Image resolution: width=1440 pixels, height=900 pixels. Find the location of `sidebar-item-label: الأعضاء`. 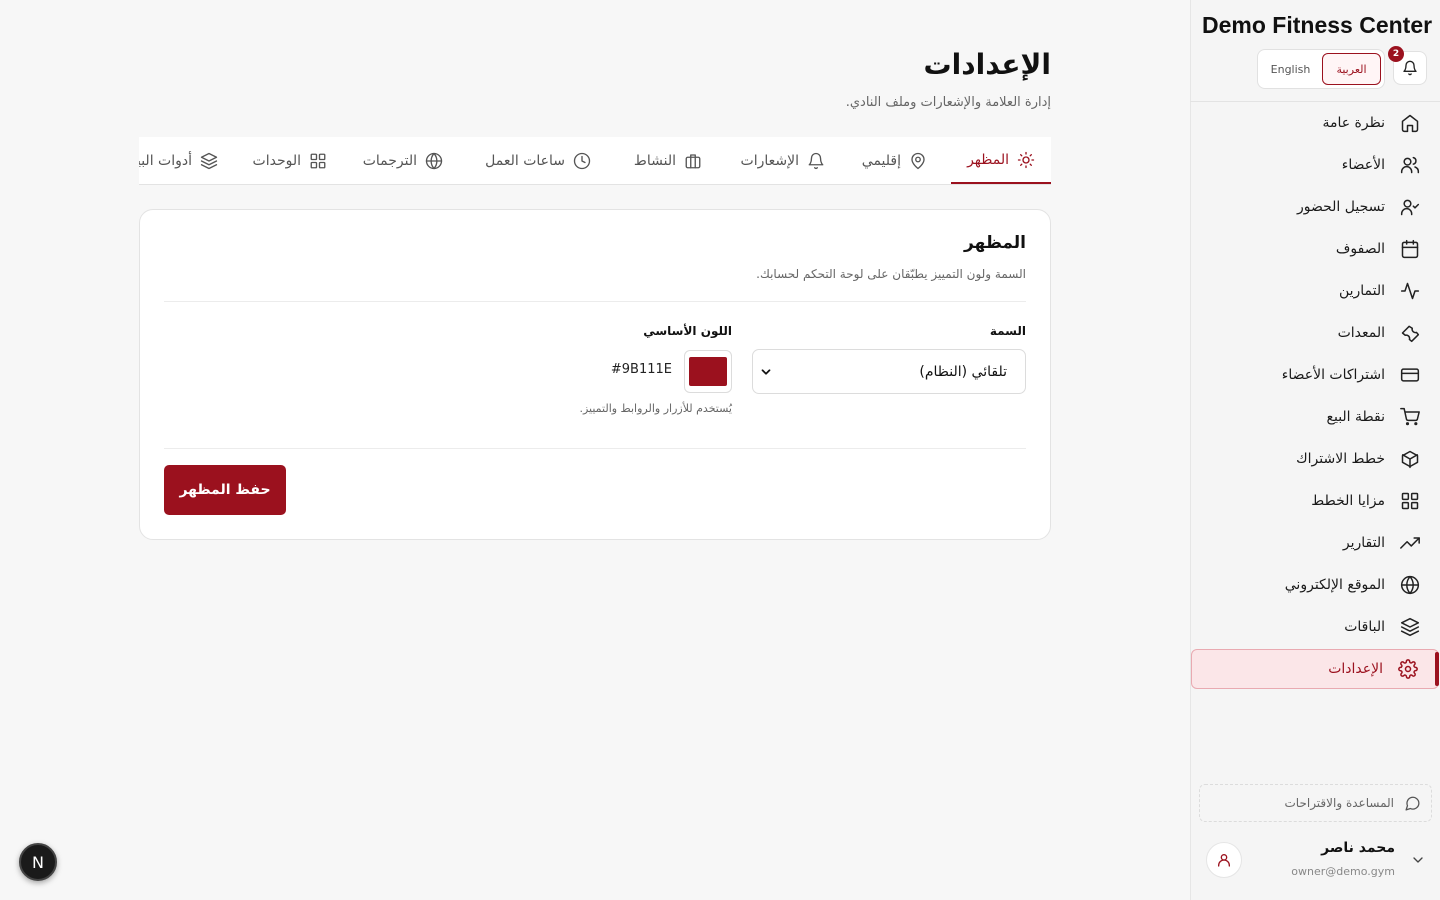

sidebar-item-label: الأعضاء is located at coordinates (1363, 165).